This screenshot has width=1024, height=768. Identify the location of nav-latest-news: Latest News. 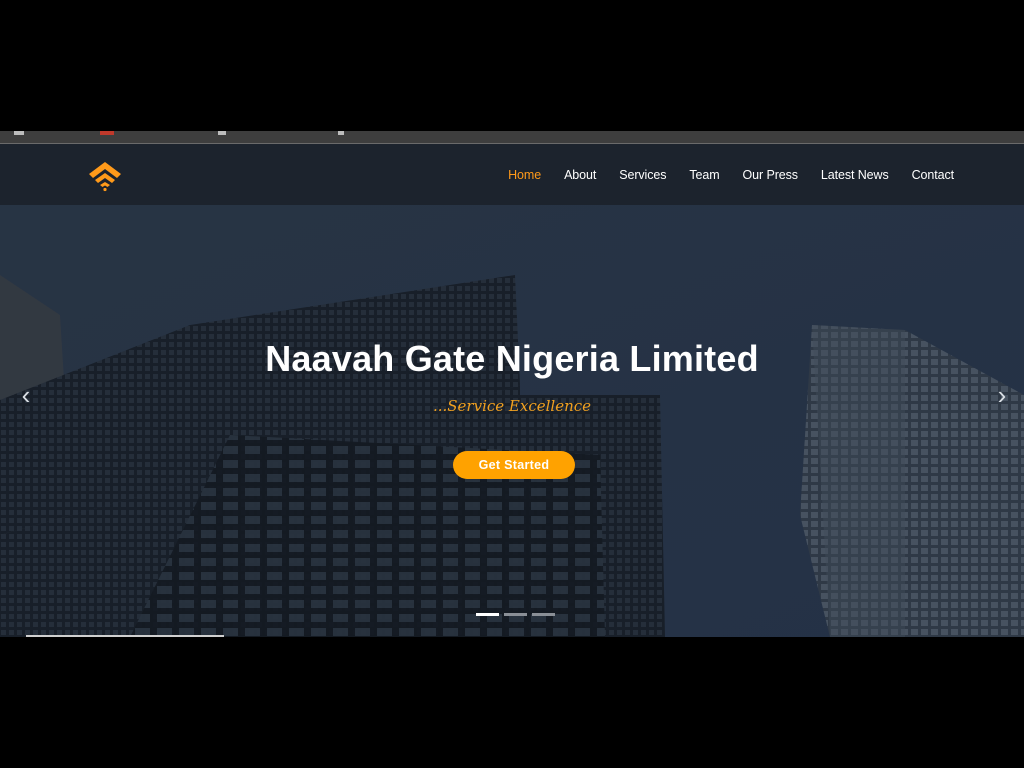
(855, 175).